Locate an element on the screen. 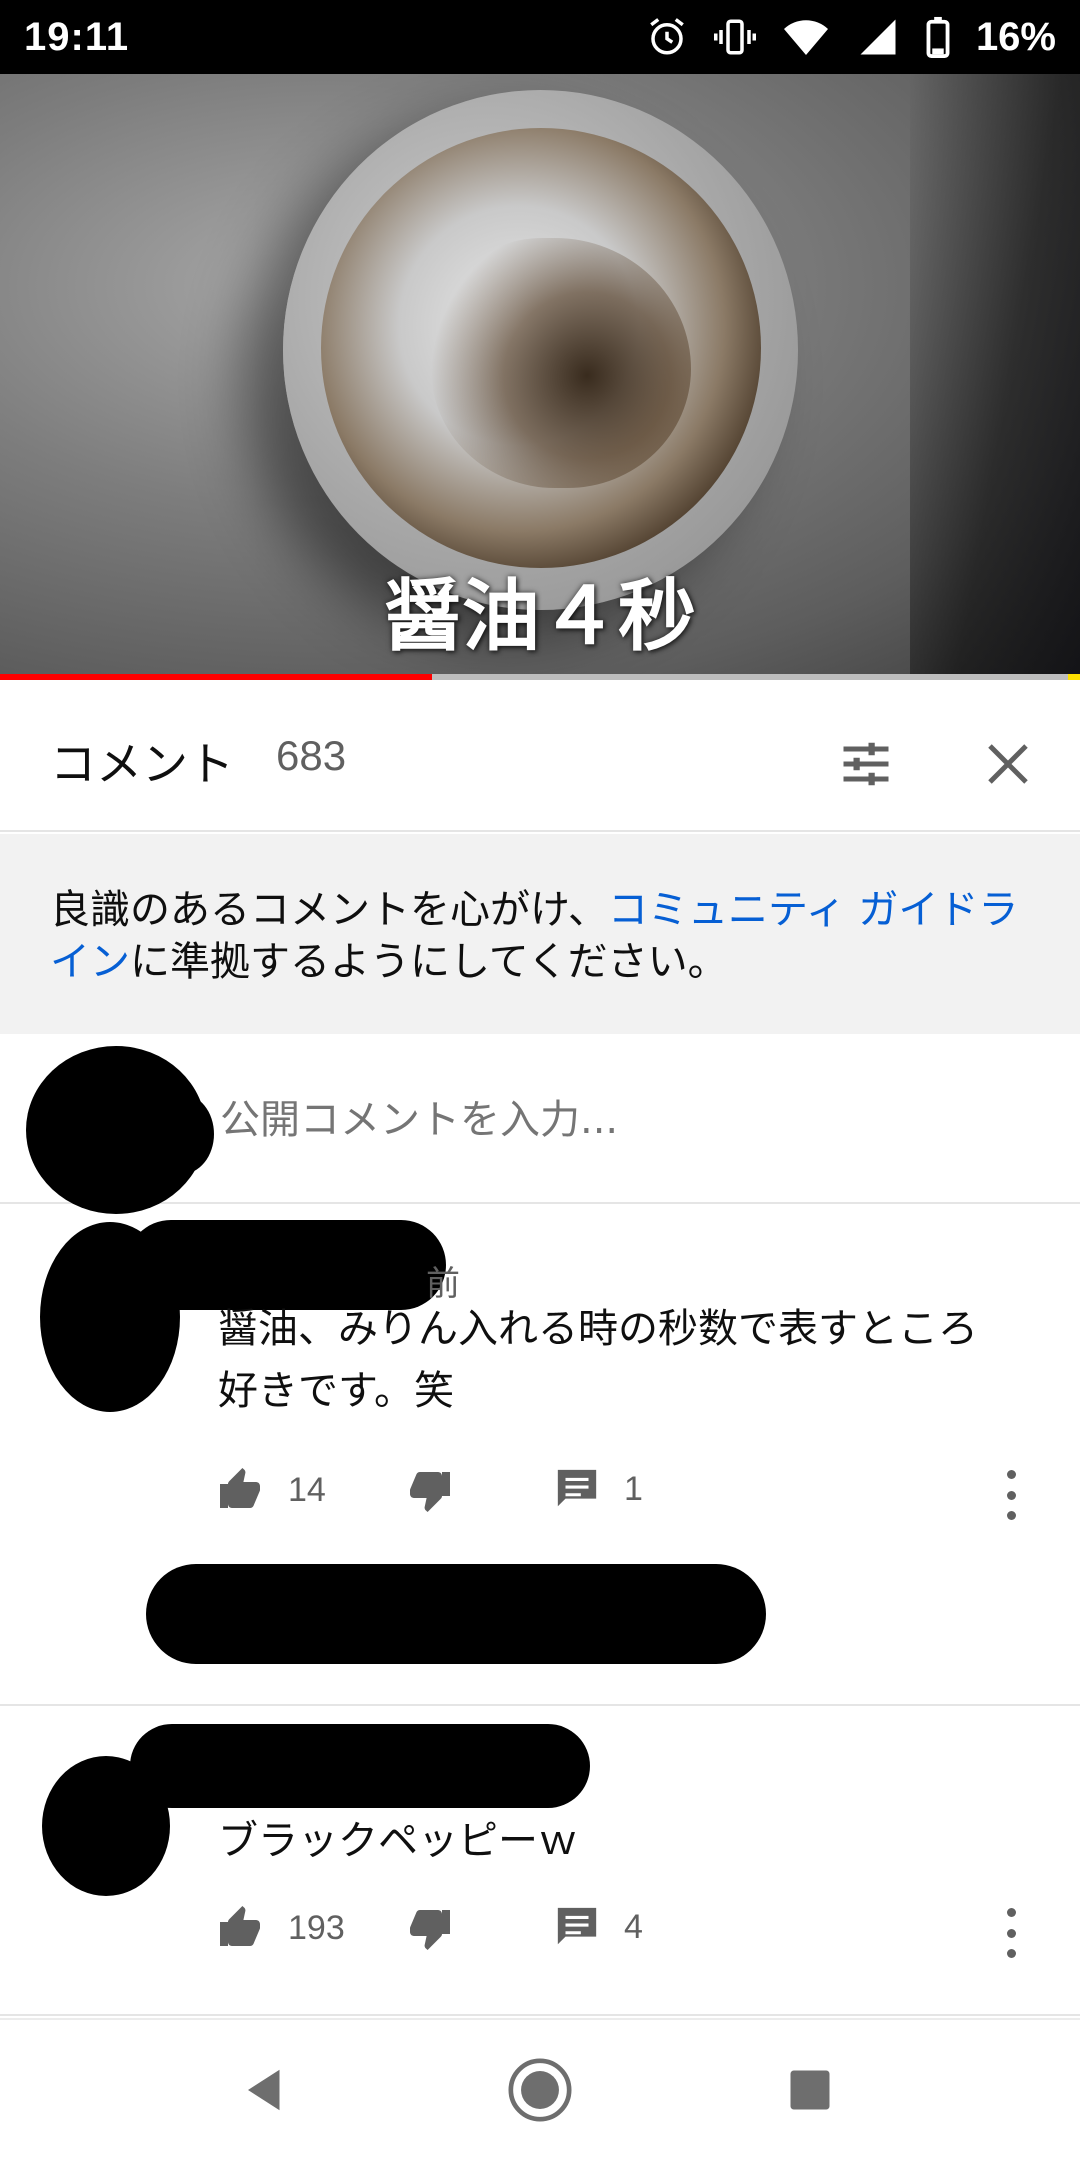  reply-count: 1 is located at coordinates (633, 1488).